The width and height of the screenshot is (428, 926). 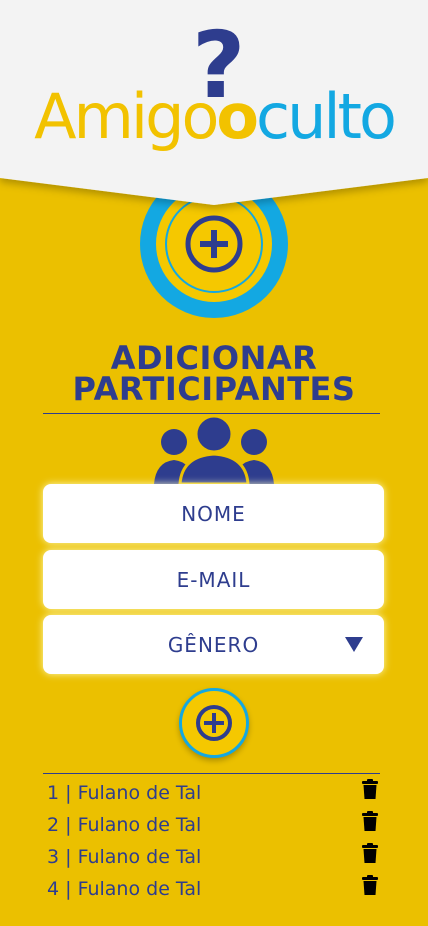 I want to click on name-field: NOME, so click(x=213, y=513).